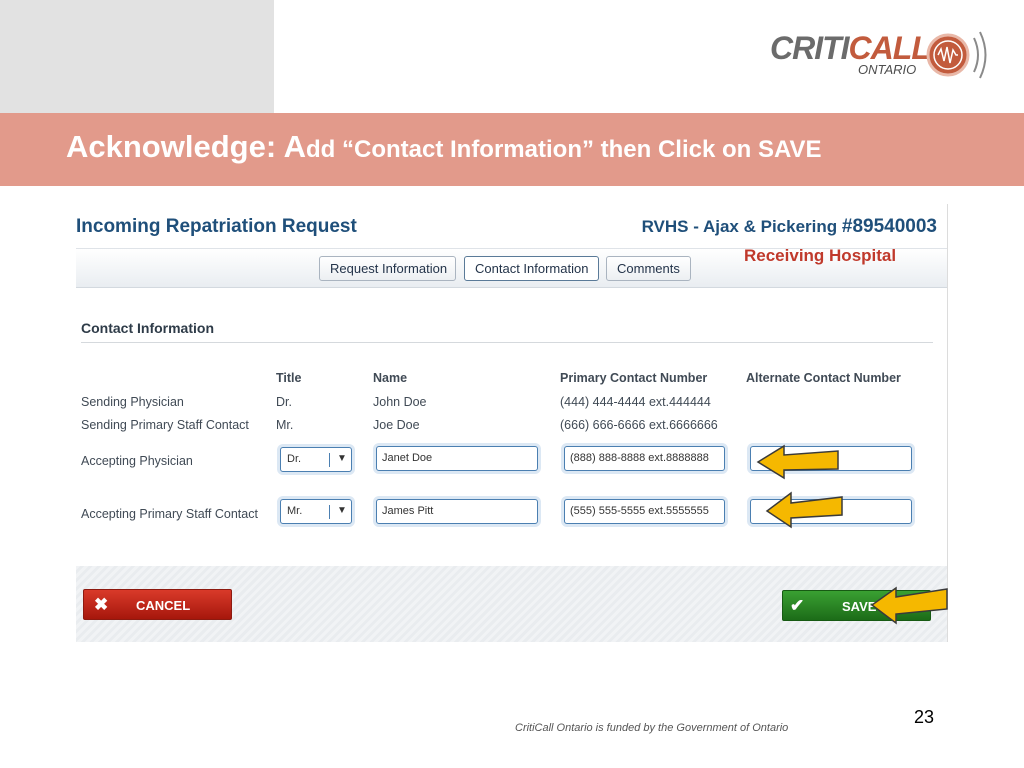 The height and width of the screenshot is (768, 1024). What do you see at coordinates (396, 425) in the screenshot?
I see `row-name: Joe Doe` at bounding box center [396, 425].